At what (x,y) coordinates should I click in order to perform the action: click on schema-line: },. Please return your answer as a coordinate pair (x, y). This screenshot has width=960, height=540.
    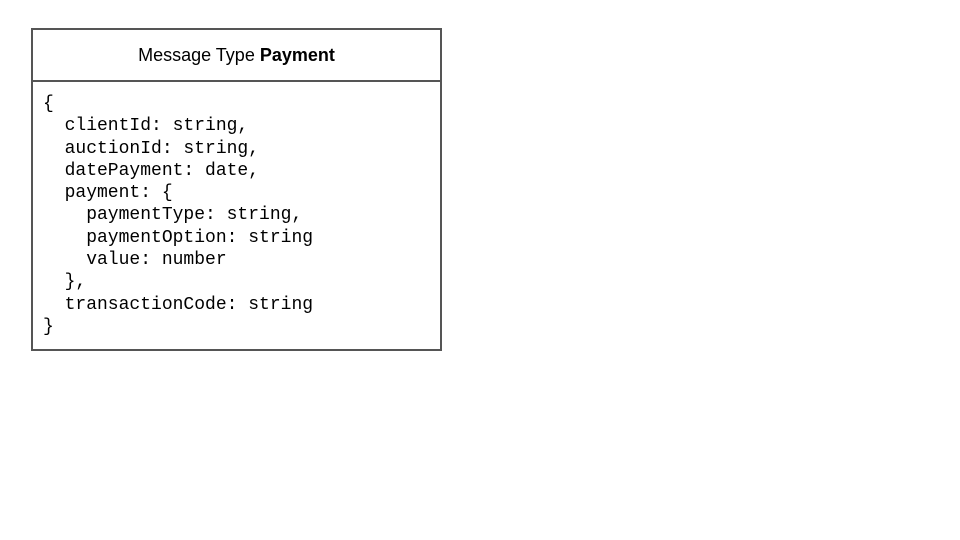
    Looking at the image, I should click on (65, 282).